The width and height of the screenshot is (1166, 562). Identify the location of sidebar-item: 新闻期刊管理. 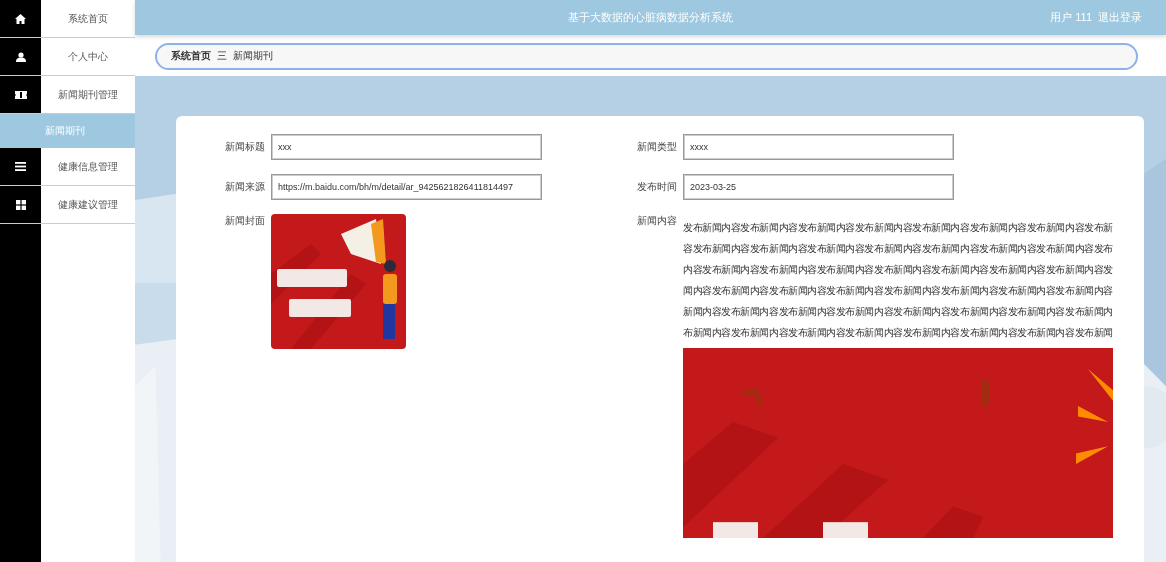
(67, 95).